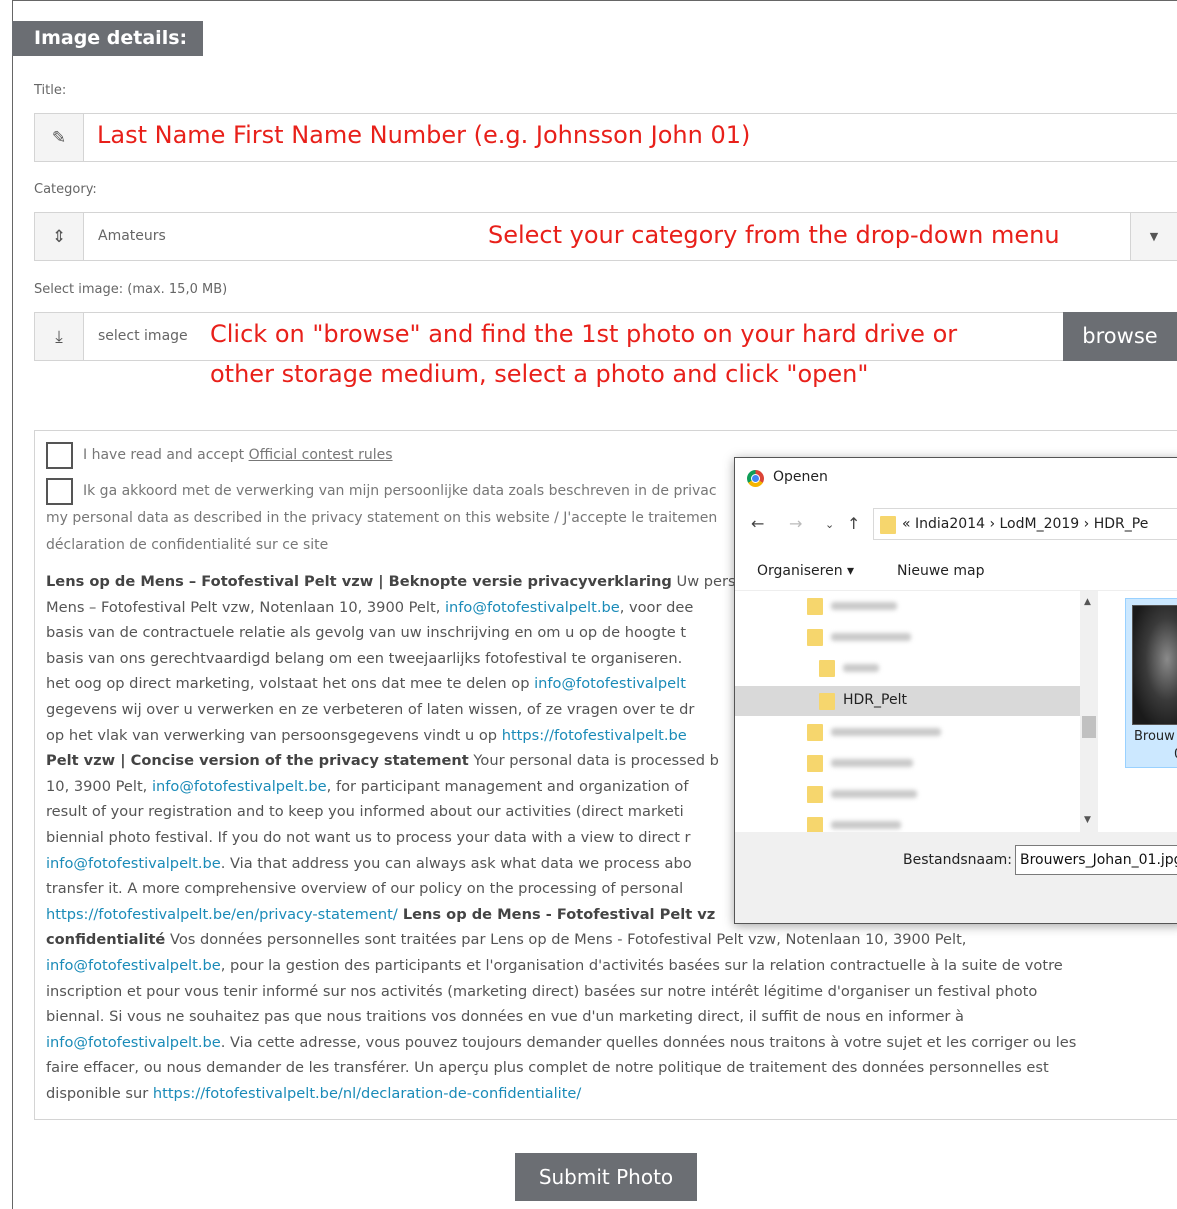 Image resolution: width=1177 pixels, height=1209 pixels. I want to click on organize-menu: Organiseren ▾, so click(805, 571).